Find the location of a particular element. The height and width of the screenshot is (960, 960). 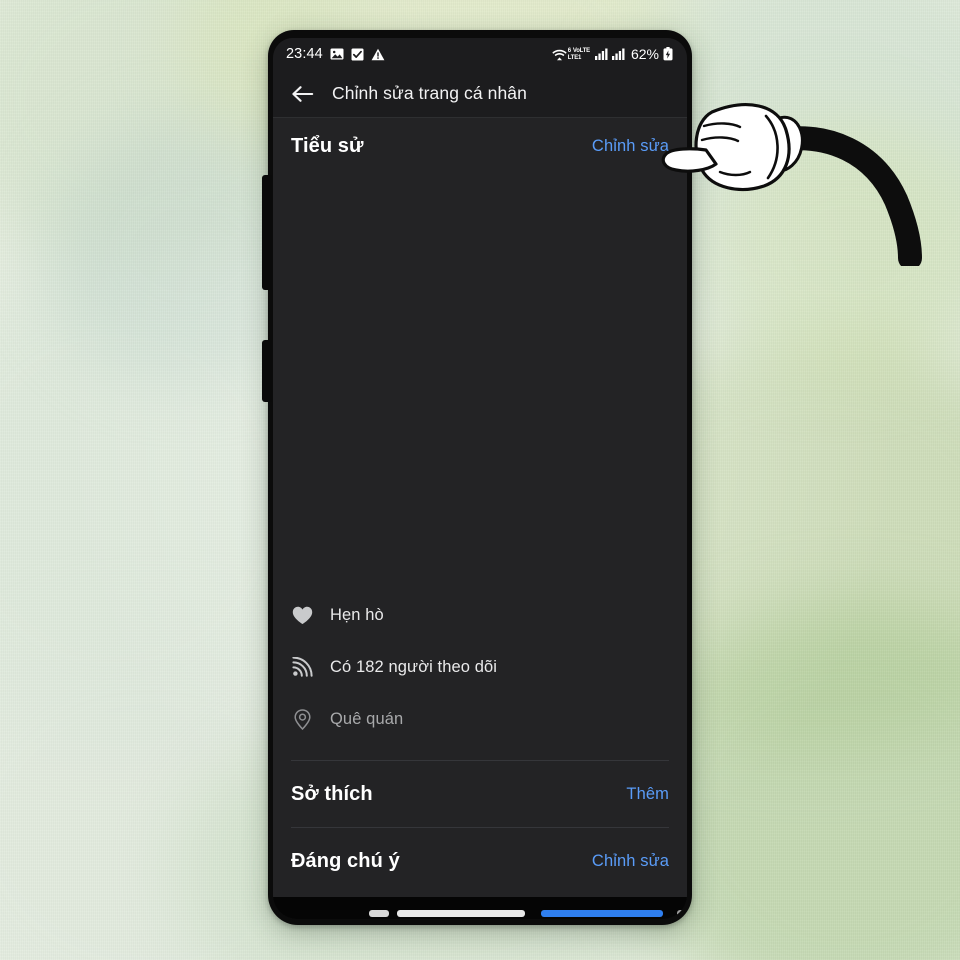

toolbar-chip-wide is located at coordinates (461, 913).